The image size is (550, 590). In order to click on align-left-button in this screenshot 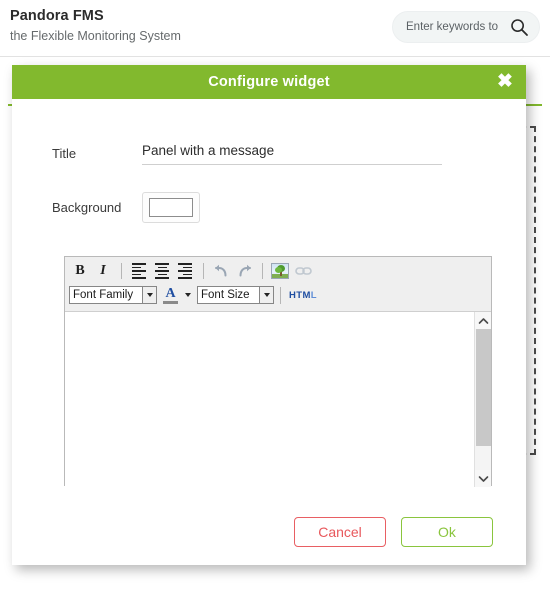, I will do `click(139, 271)`.